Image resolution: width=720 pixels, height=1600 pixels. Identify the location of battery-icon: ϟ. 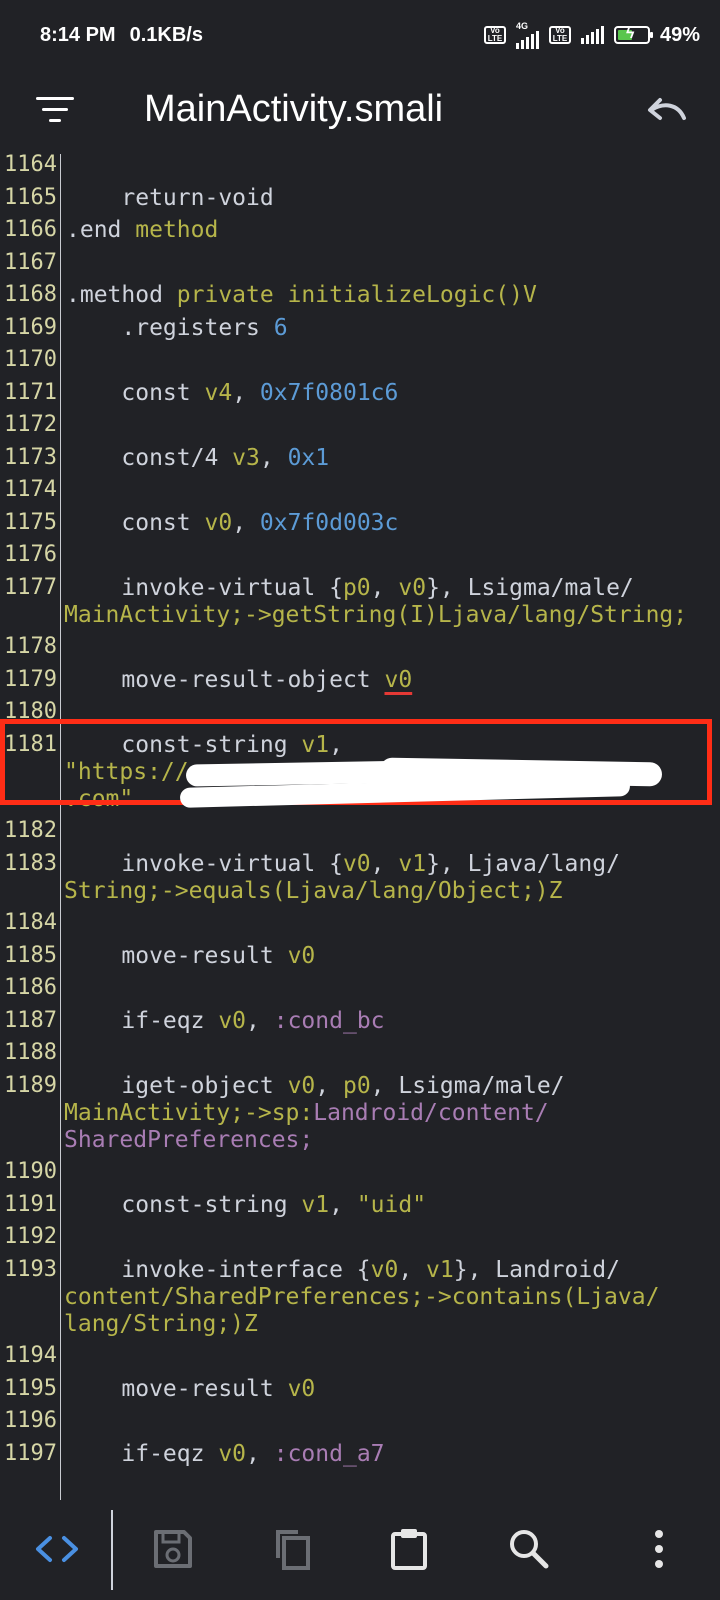
(633, 34).